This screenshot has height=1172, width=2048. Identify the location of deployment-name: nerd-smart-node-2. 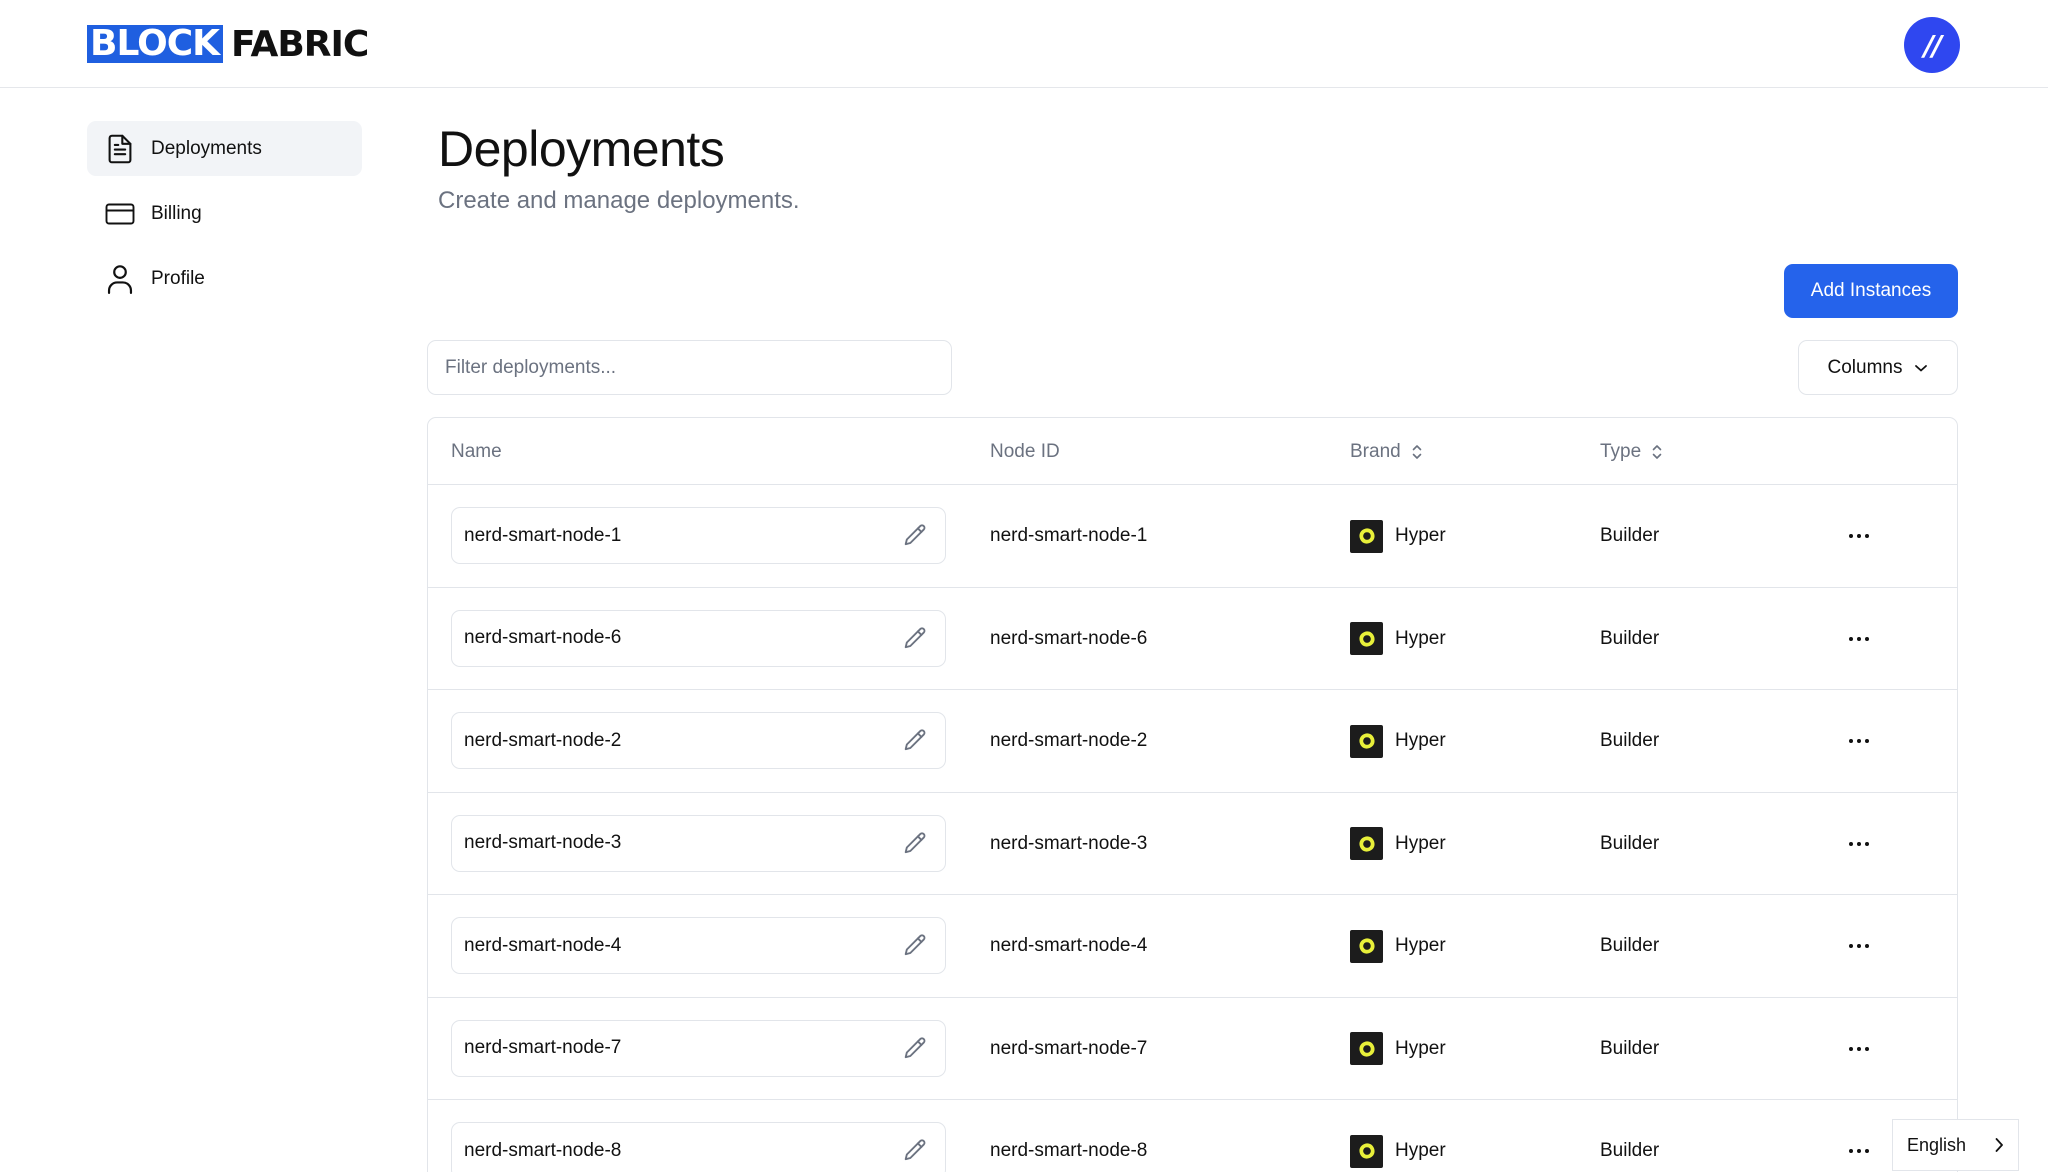
(543, 740).